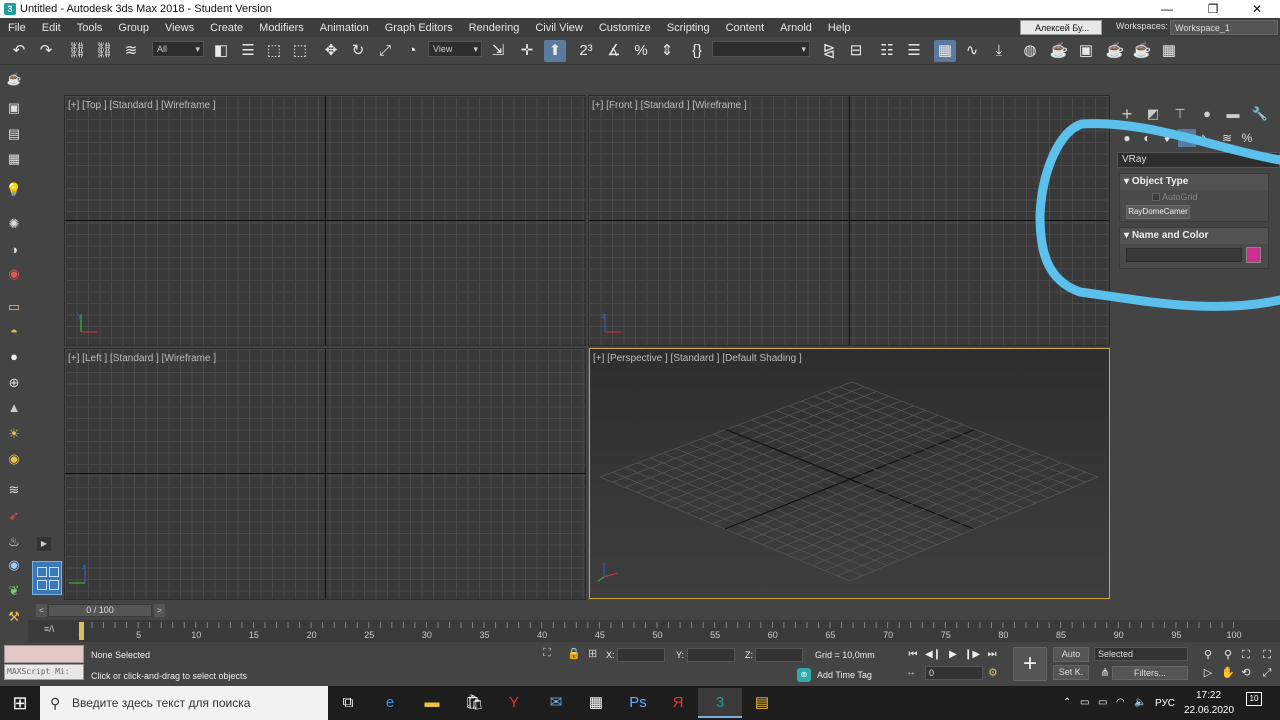  What do you see at coordinates (47, 578) in the screenshot?
I see `viewport-layout-button` at bounding box center [47, 578].